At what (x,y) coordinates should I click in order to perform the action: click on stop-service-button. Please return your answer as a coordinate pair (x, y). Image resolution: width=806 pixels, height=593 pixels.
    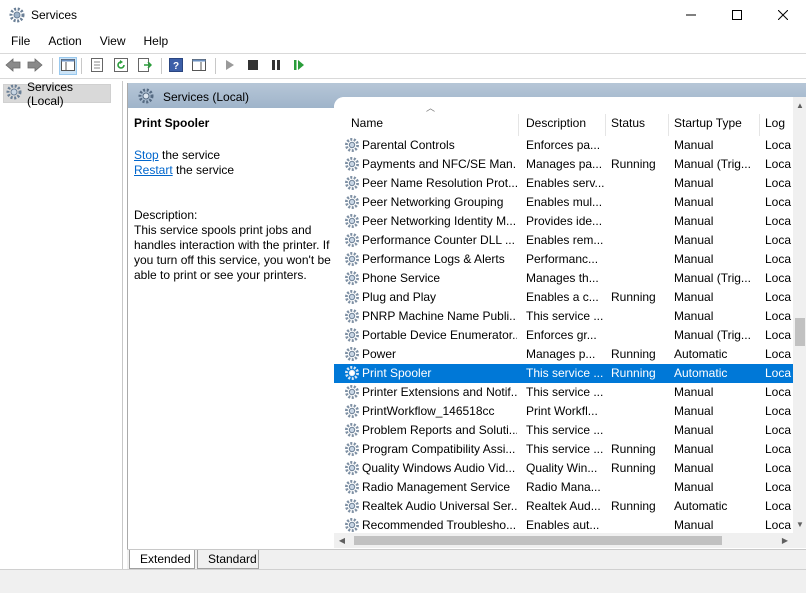
    Looking at the image, I should click on (253, 66).